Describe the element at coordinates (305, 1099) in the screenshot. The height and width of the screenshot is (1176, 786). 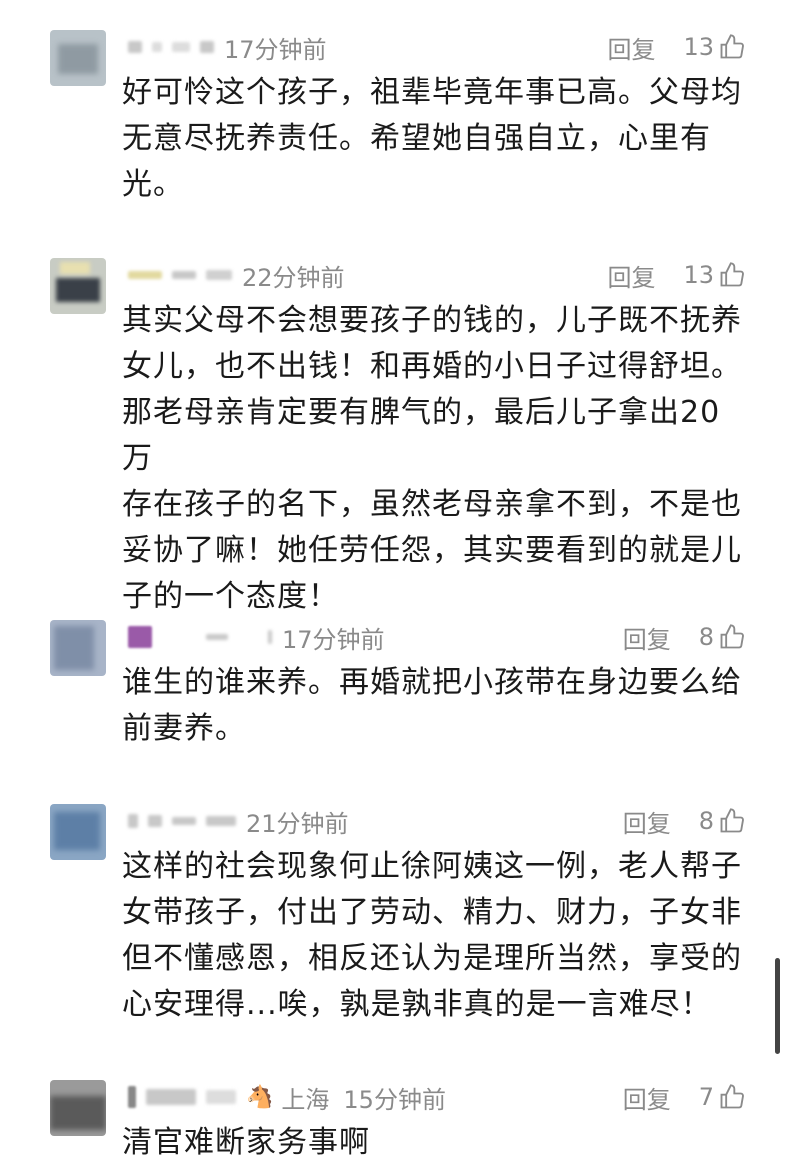
I see `comment-location: 上海` at that location.